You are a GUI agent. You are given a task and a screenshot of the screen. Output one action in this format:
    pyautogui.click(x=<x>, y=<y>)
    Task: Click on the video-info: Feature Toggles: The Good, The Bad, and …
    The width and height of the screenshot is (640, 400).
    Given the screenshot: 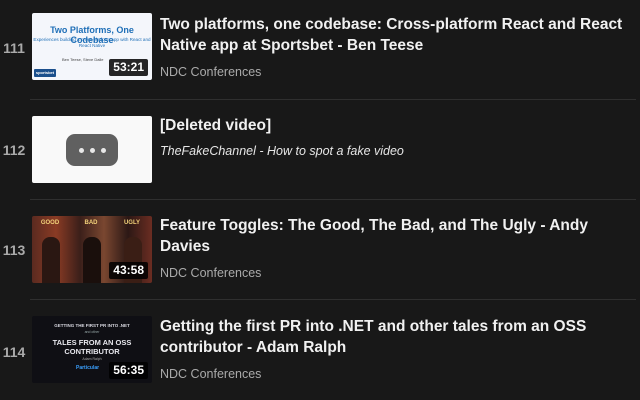 What is the action you would take?
    pyautogui.click(x=395, y=248)
    